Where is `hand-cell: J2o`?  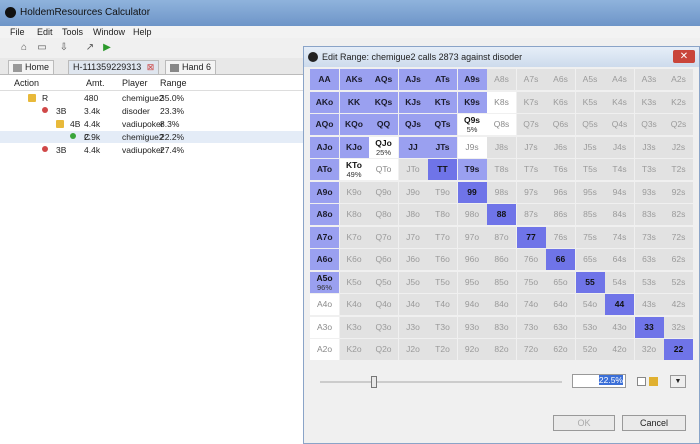
hand-cell: J2o is located at coordinates (413, 349).